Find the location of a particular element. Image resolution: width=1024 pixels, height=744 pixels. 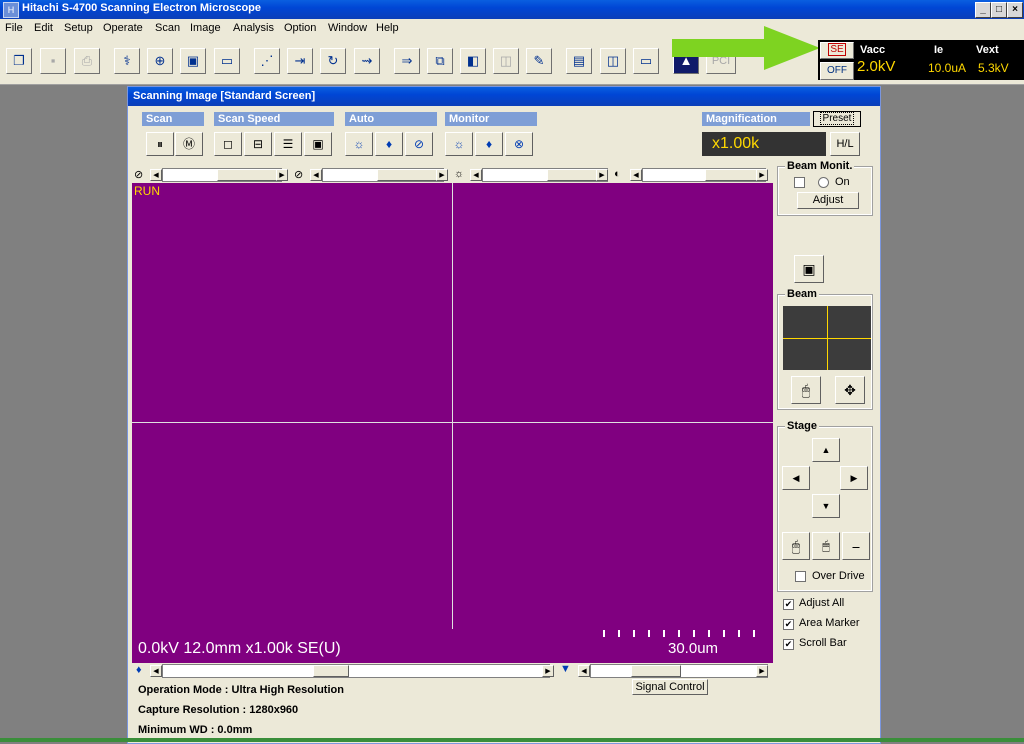

stage-down-button: ▼ is located at coordinates (826, 506).